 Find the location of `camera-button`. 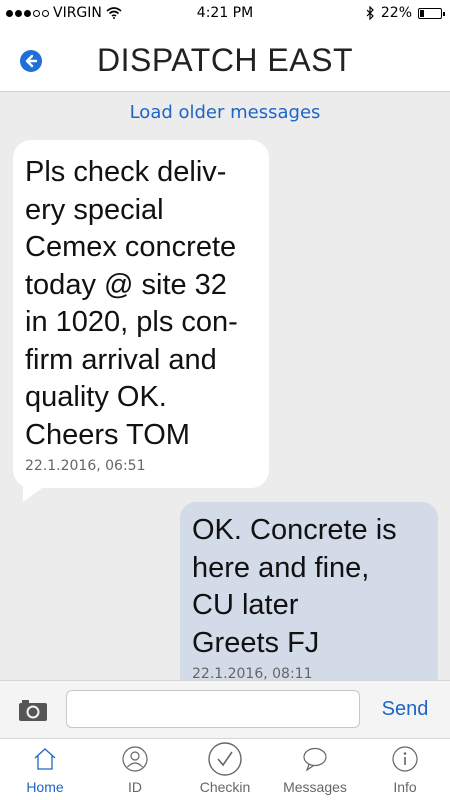

camera-button is located at coordinates (33, 710).